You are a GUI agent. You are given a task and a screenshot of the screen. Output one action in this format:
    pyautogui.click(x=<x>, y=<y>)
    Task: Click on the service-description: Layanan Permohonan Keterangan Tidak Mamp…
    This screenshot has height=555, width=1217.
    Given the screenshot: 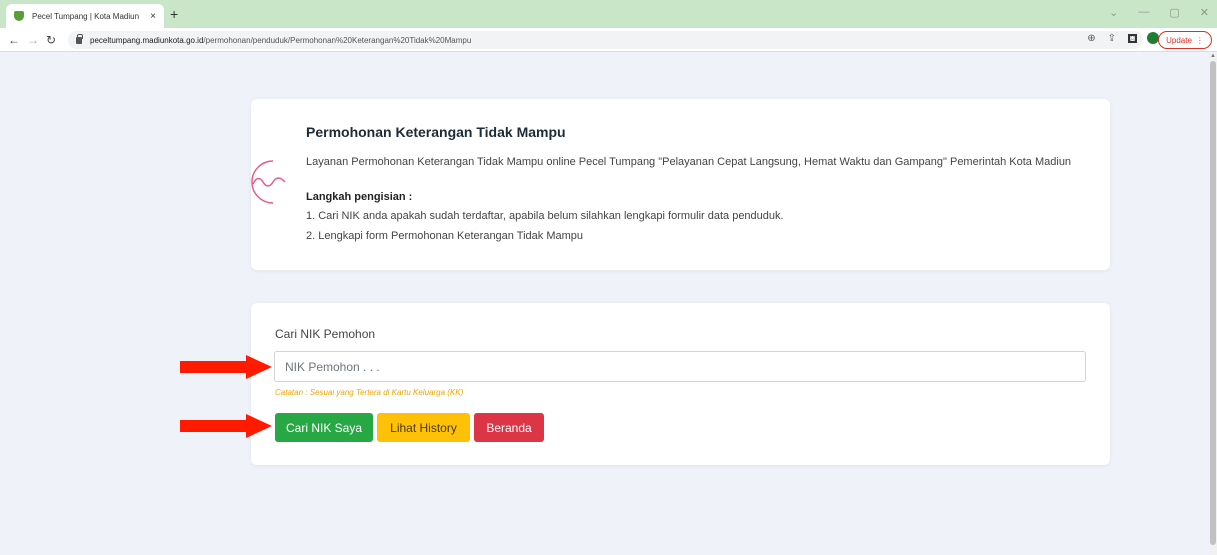 What is the action you would take?
    pyautogui.click(x=689, y=162)
    